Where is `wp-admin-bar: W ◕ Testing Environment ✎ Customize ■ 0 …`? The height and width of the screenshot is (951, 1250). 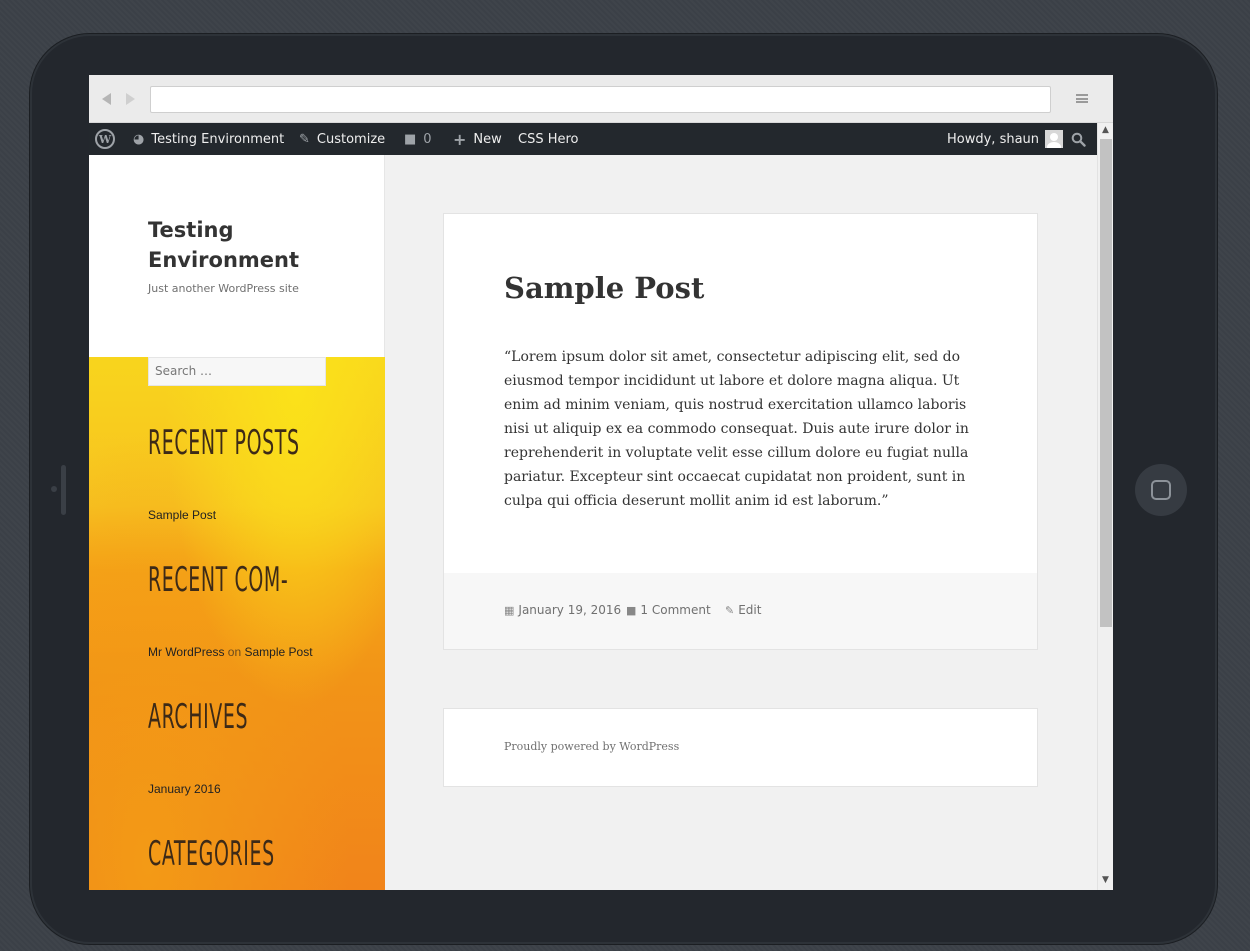 wp-admin-bar: W ◕ Testing Environment ✎ Customize ■ 0 … is located at coordinates (593, 139).